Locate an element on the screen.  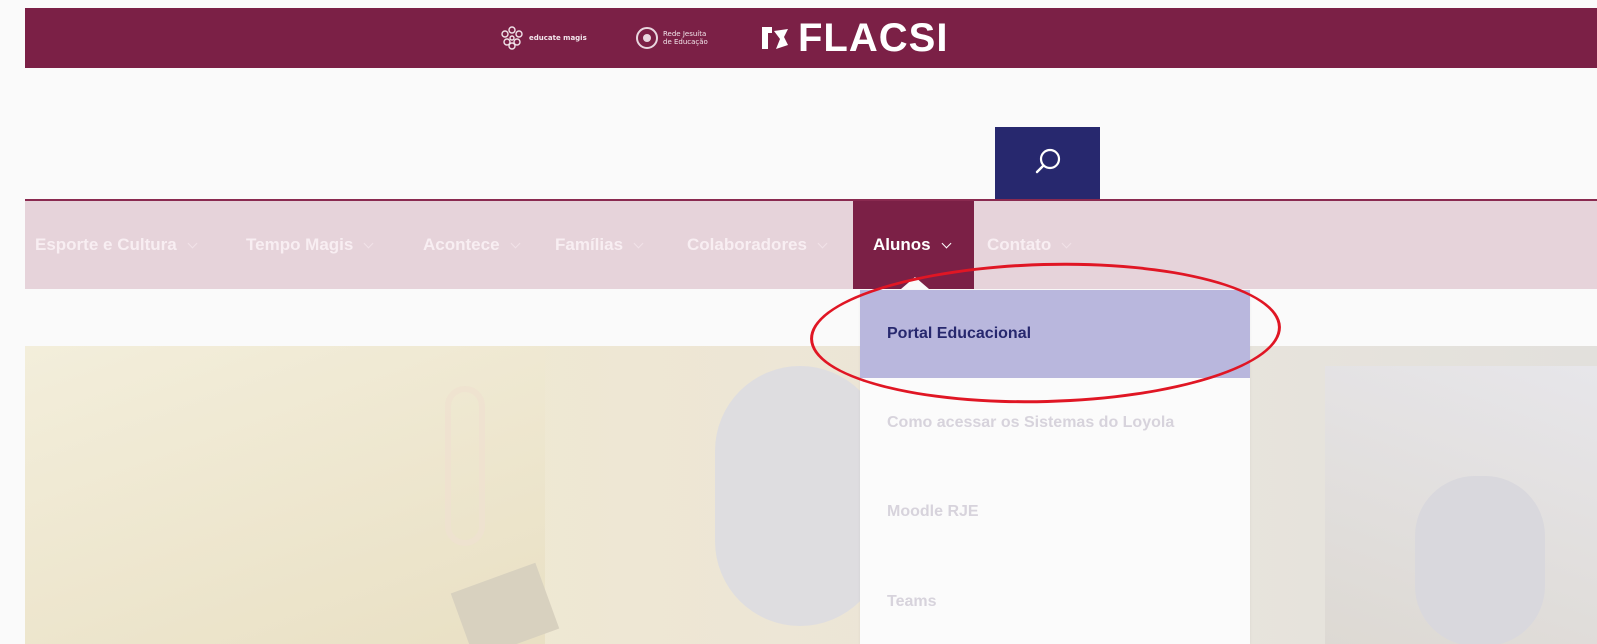
rede-jesuita-logo: Rede Jesuíta de Educação is located at coordinates (674, 38).